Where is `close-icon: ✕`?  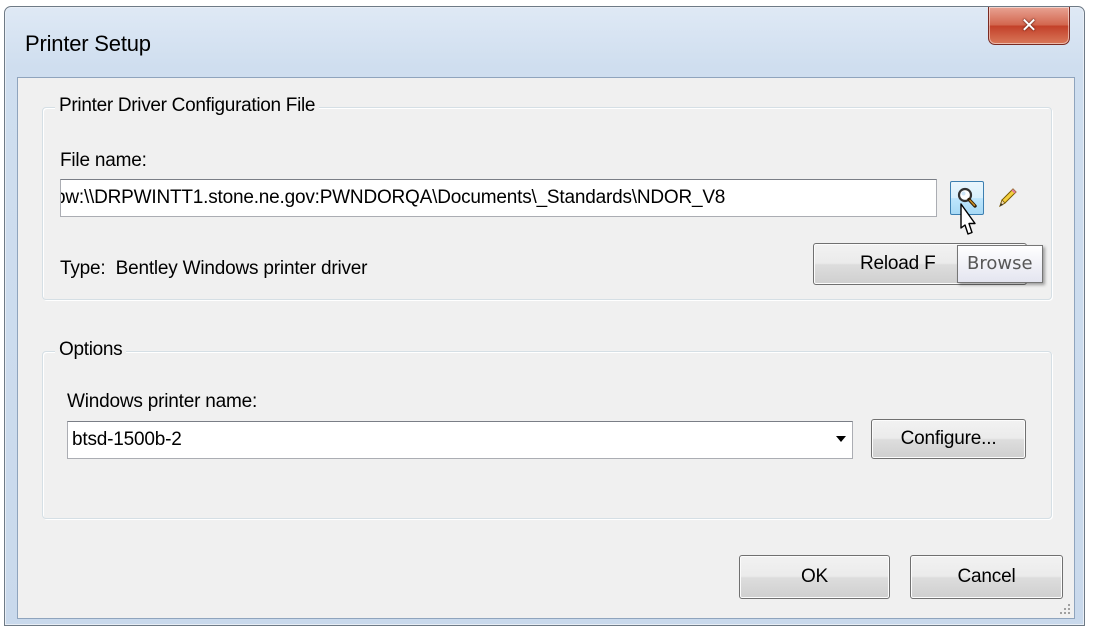 close-icon: ✕ is located at coordinates (1029, 24).